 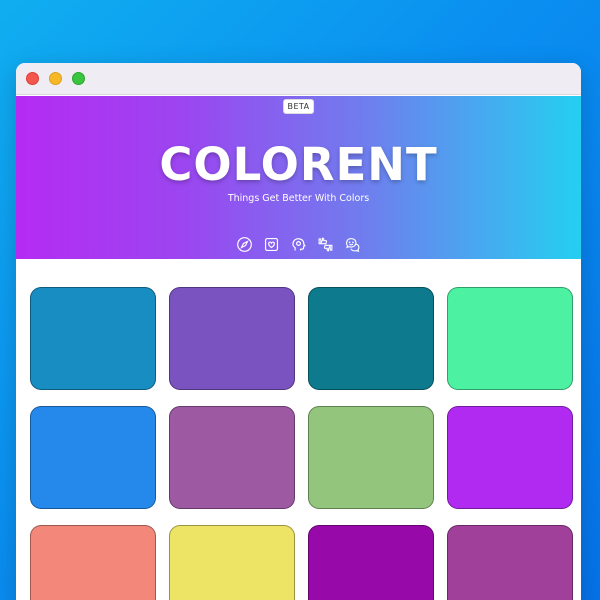 I want to click on head-heart-icon, so click(x=298, y=244).